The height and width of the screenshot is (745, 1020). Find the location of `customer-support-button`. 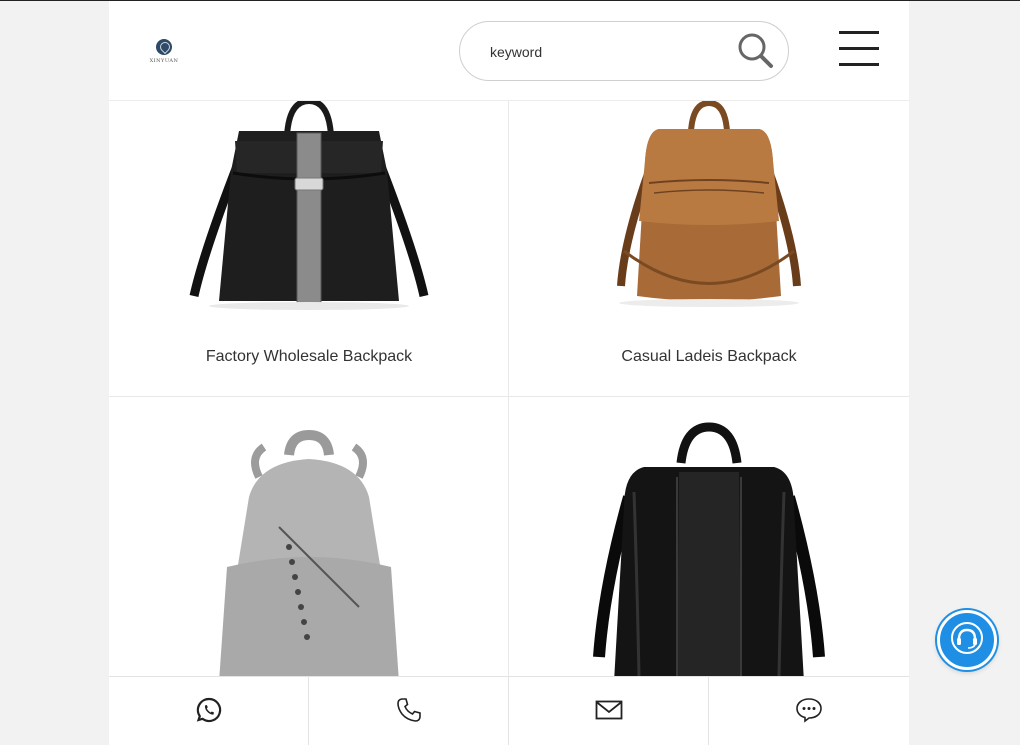

customer-support-button is located at coordinates (967, 640).